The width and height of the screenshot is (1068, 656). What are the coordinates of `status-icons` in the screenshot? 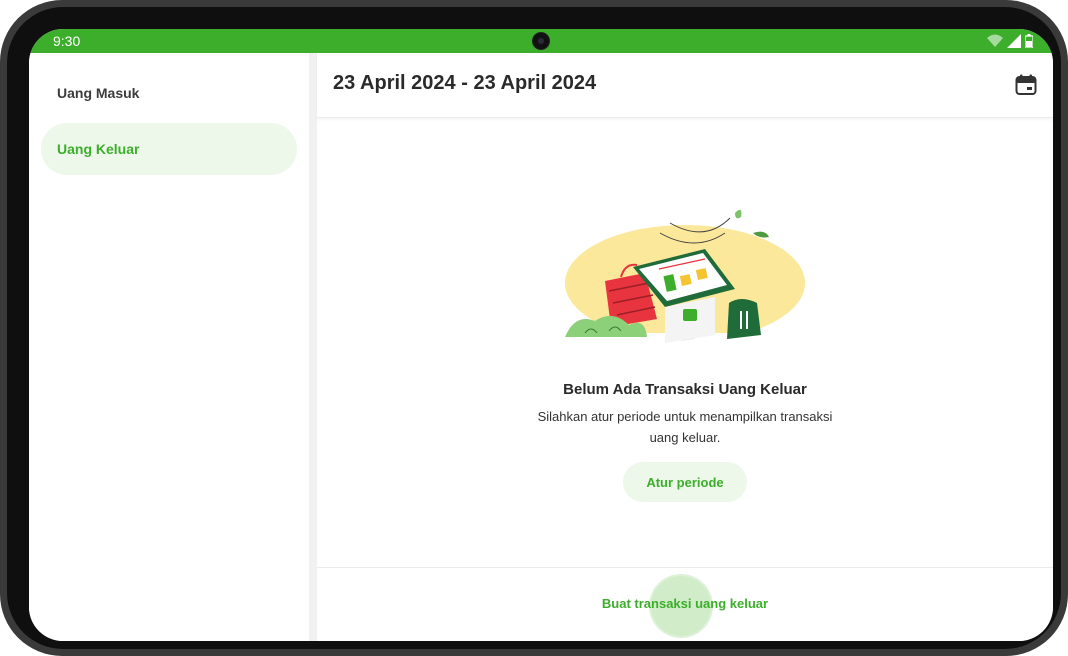 It's located at (1010, 41).